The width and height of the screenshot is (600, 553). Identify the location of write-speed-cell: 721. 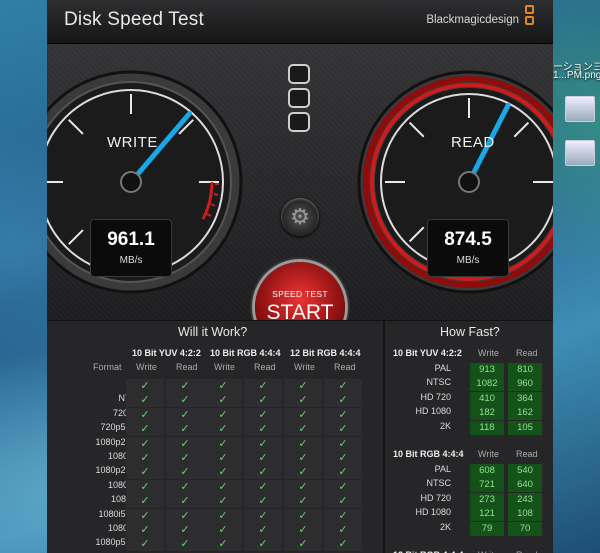
(487, 485).